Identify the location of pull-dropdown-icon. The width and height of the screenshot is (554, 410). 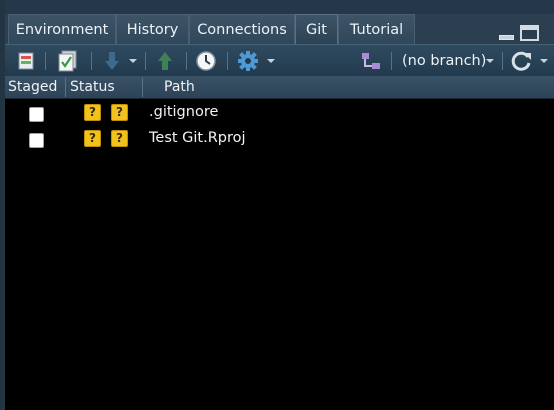
(133, 61).